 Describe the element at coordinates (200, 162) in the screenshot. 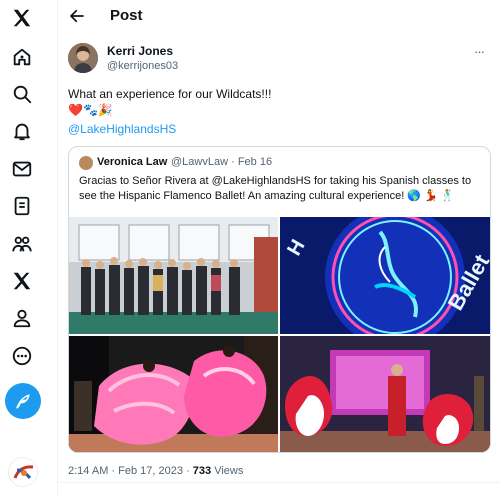

I see `quoted-author-handle: @LawvLaw` at that location.